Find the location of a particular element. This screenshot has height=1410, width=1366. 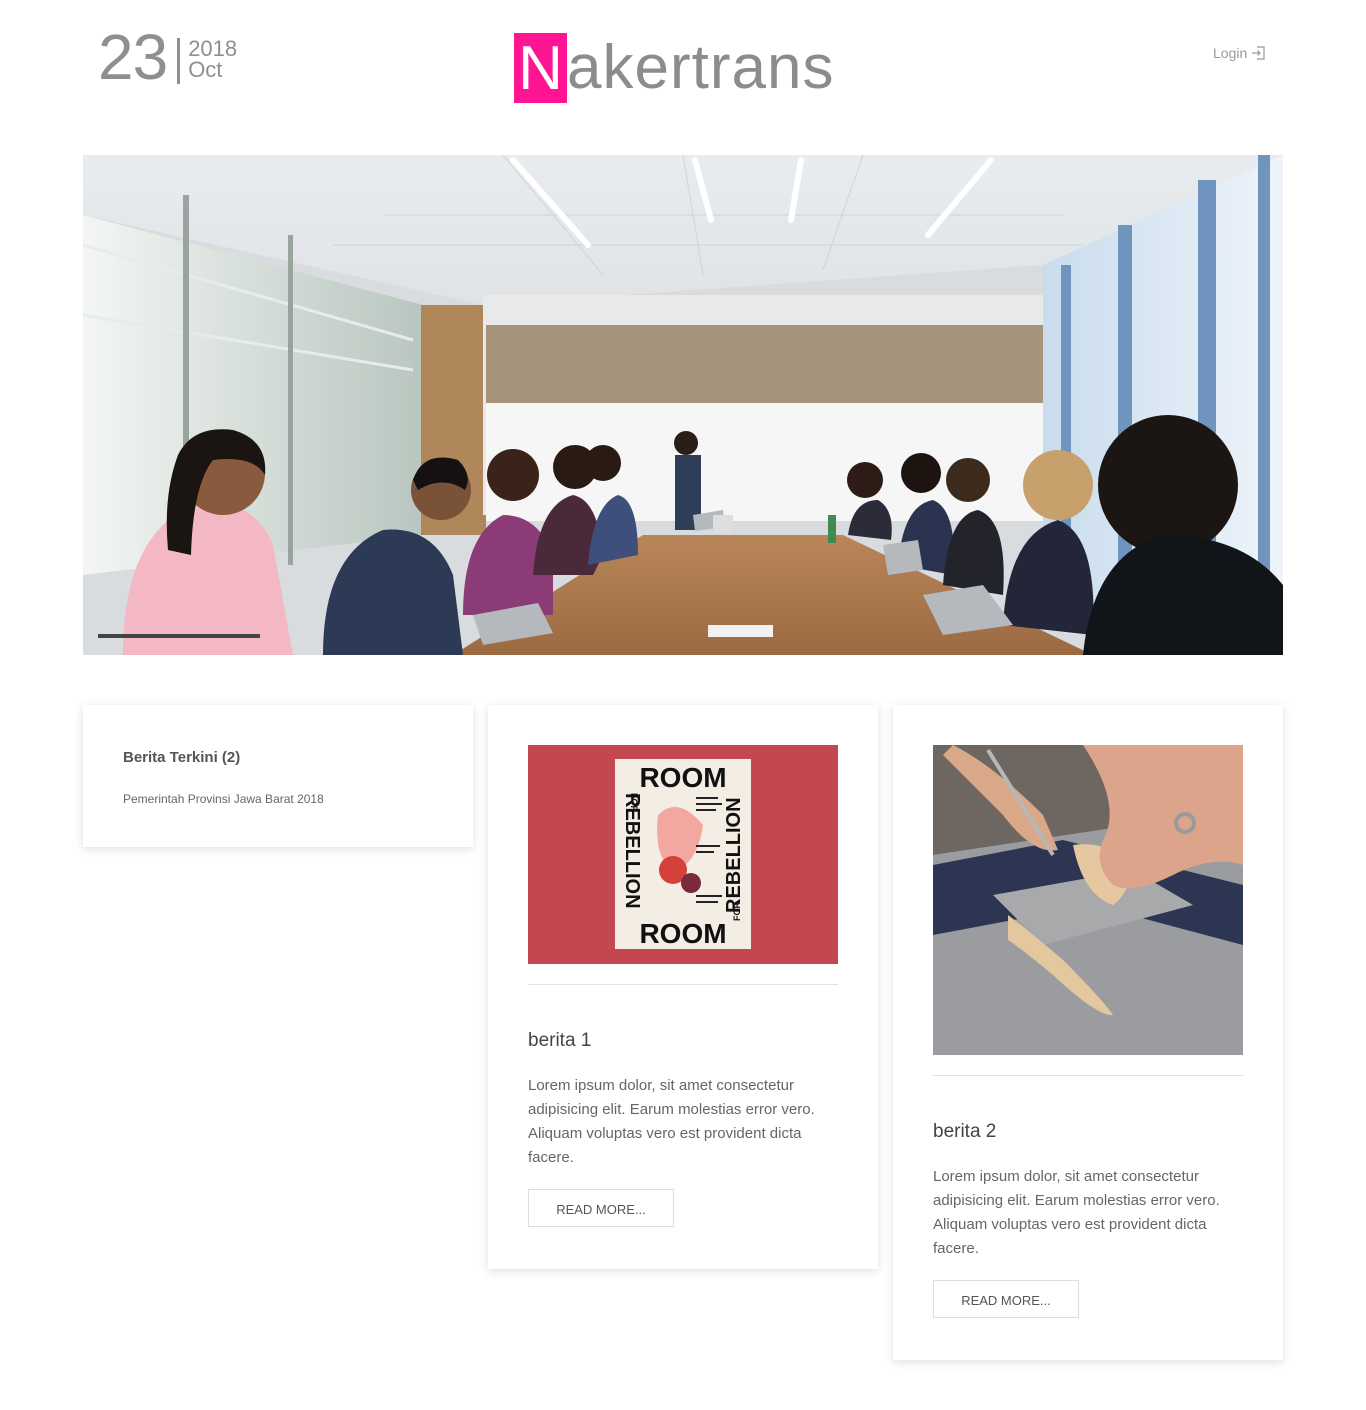

news-title: berita 1 is located at coordinates (559, 1041).